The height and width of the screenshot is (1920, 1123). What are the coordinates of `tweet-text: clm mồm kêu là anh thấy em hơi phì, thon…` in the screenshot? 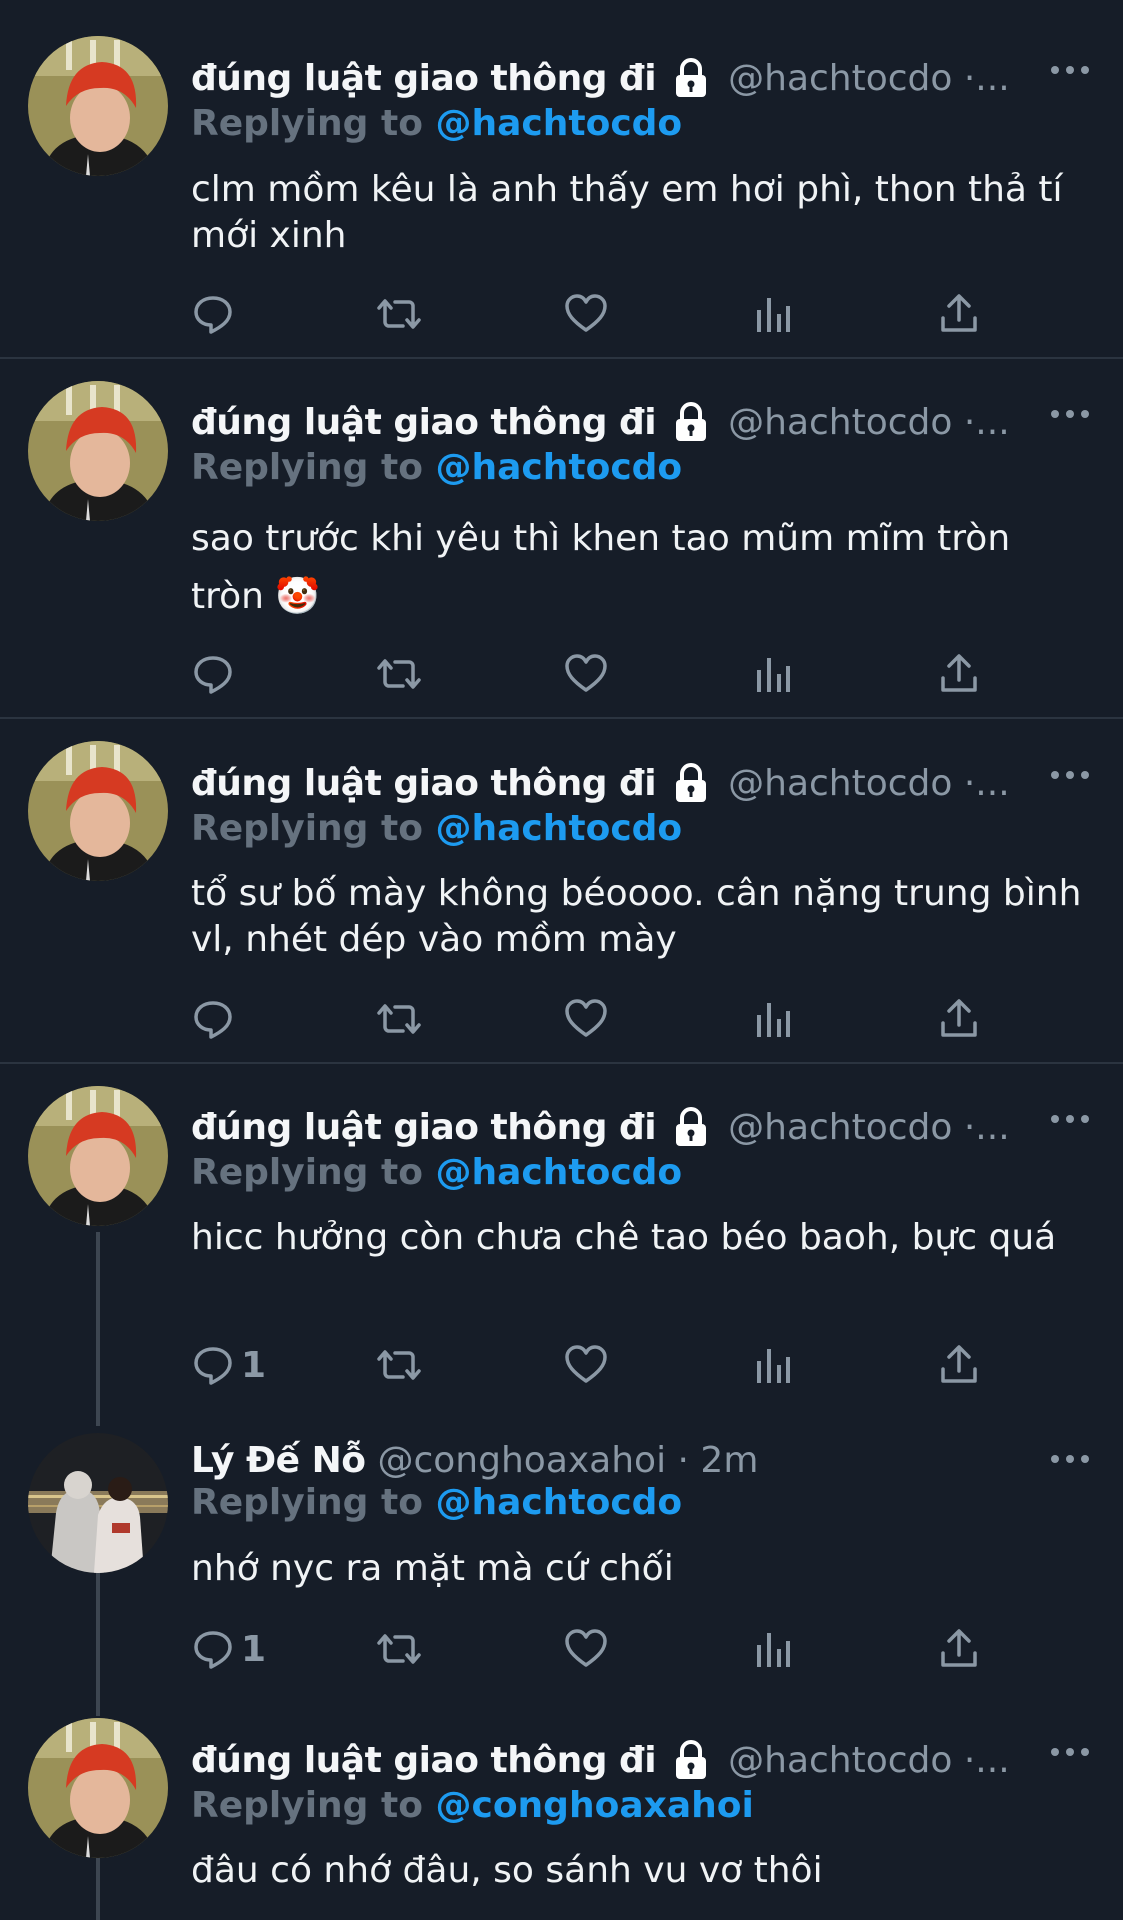 It's located at (627, 212).